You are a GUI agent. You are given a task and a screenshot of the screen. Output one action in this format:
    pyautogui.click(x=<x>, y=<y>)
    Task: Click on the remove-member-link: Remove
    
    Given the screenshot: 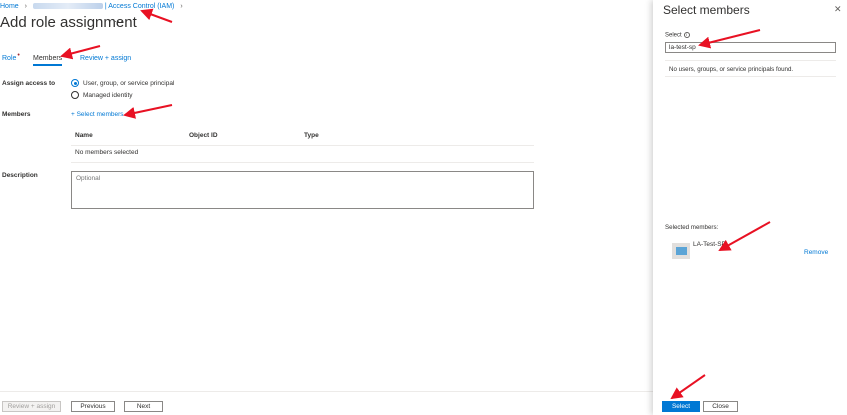 What is the action you would take?
    pyautogui.click(x=816, y=252)
    